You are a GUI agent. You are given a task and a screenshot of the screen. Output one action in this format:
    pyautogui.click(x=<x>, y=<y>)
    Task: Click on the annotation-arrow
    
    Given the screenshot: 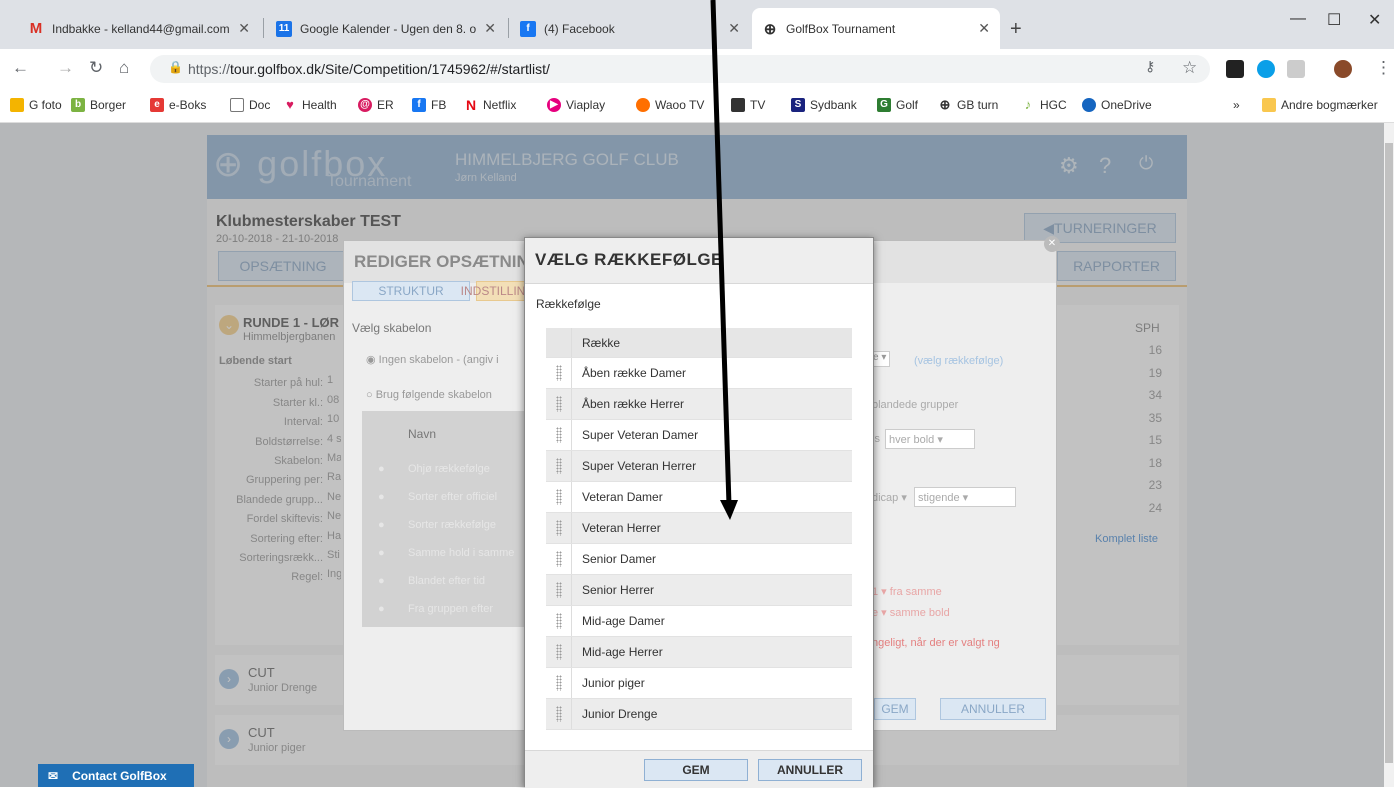 What is the action you would take?
    pyautogui.click(x=724, y=260)
    